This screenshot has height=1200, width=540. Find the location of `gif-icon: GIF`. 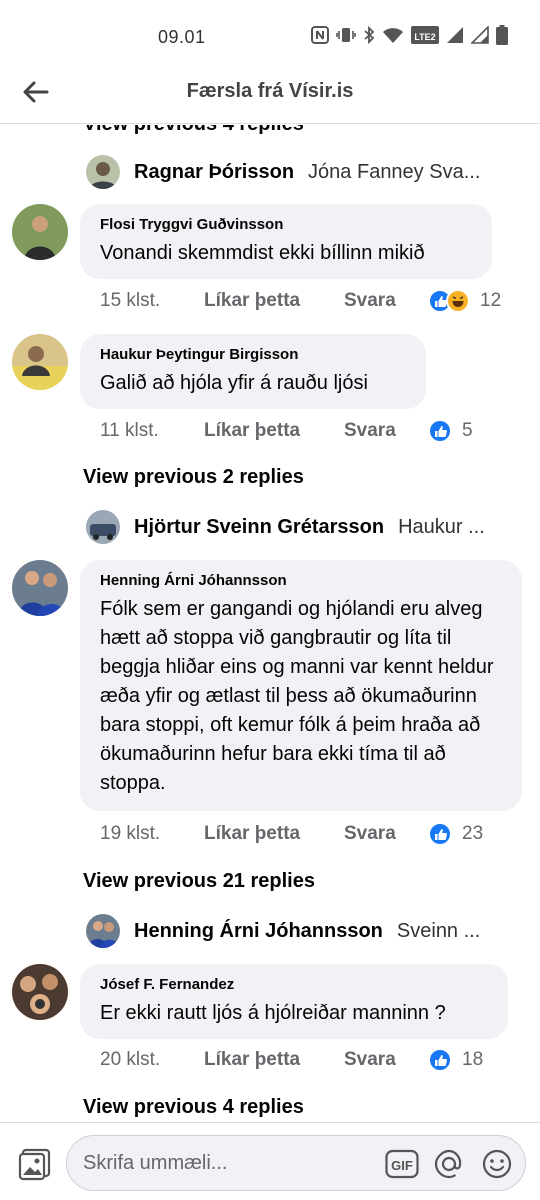

gif-icon: GIF is located at coordinates (402, 1164).